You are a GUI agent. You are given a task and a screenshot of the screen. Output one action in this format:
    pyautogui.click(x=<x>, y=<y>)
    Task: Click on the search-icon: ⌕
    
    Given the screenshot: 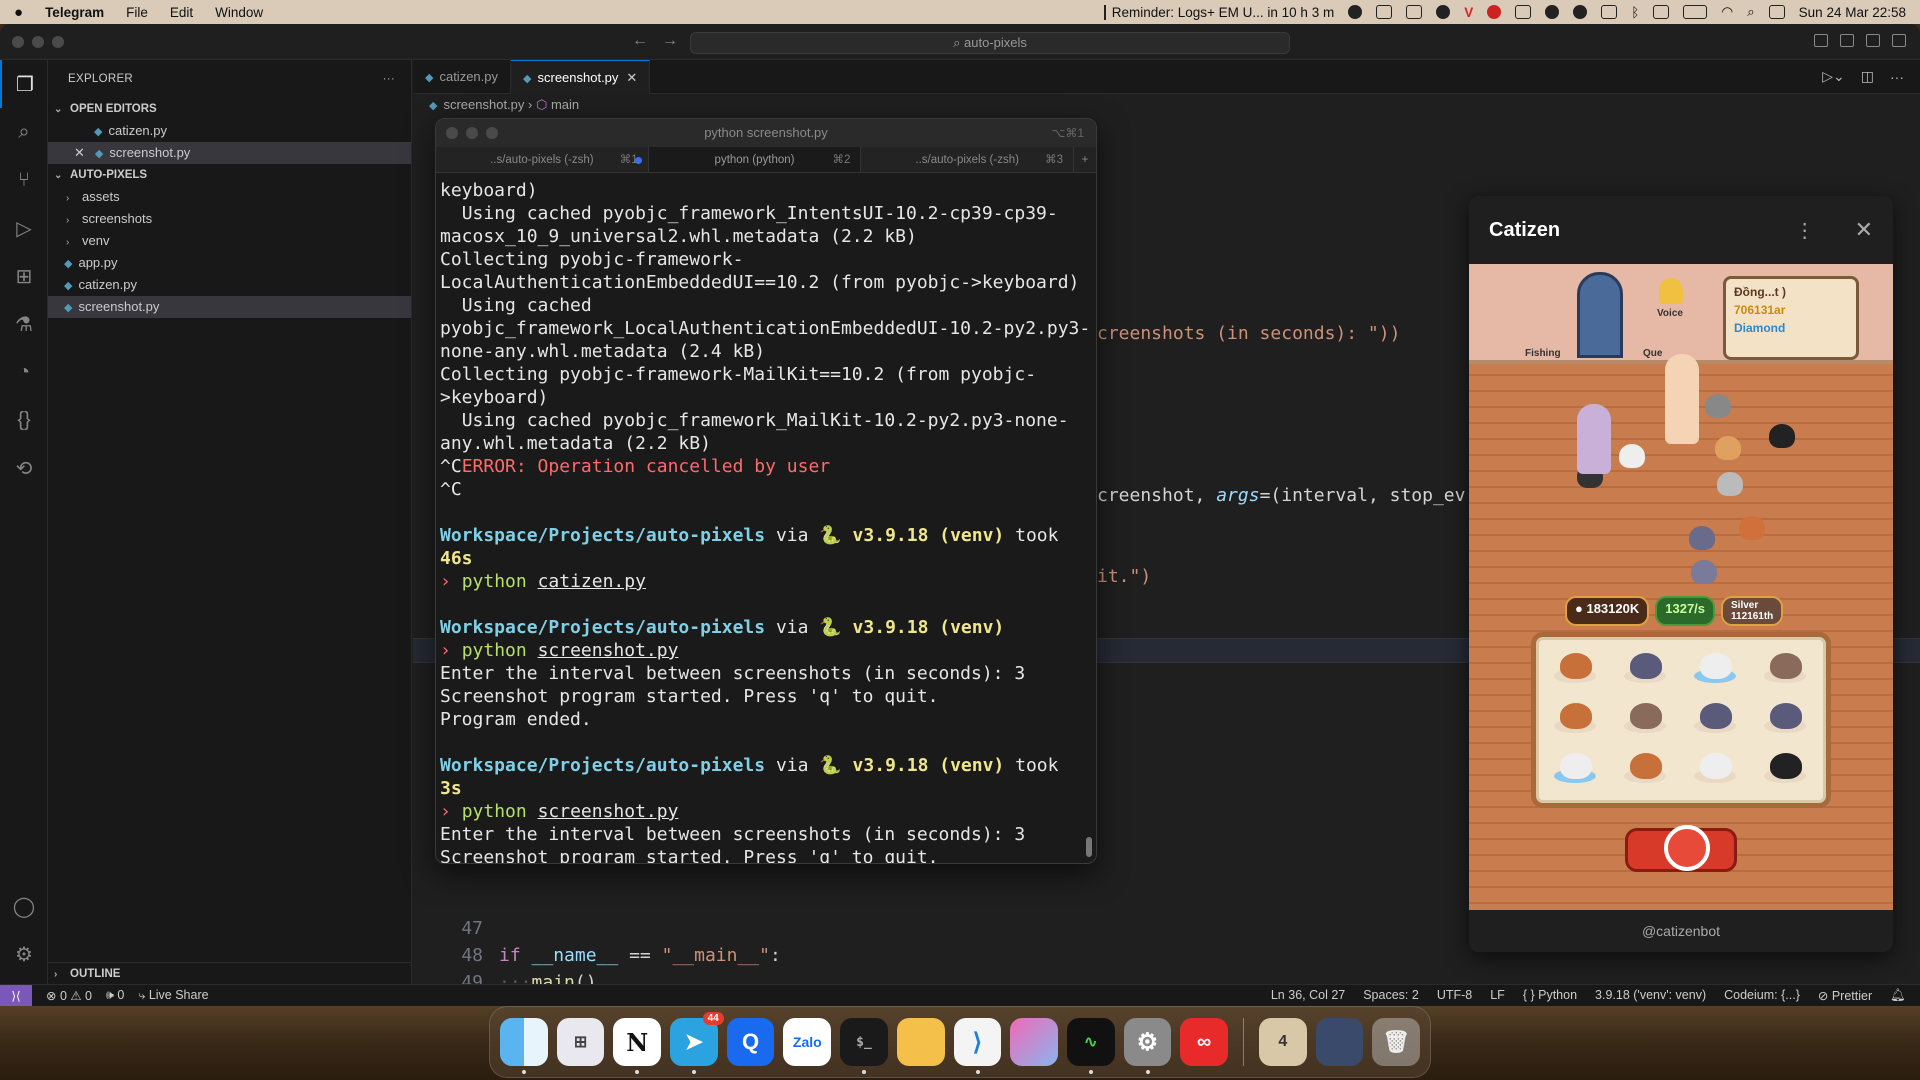 What is the action you would take?
    pyautogui.click(x=24, y=132)
    